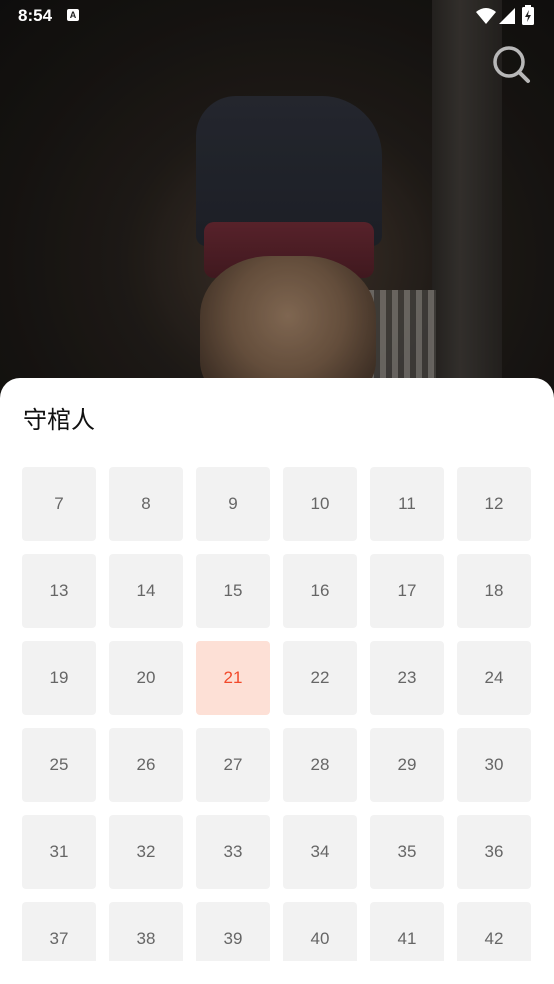  Describe the element at coordinates (494, 852) in the screenshot. I see `episode-tile: 36` at that location.